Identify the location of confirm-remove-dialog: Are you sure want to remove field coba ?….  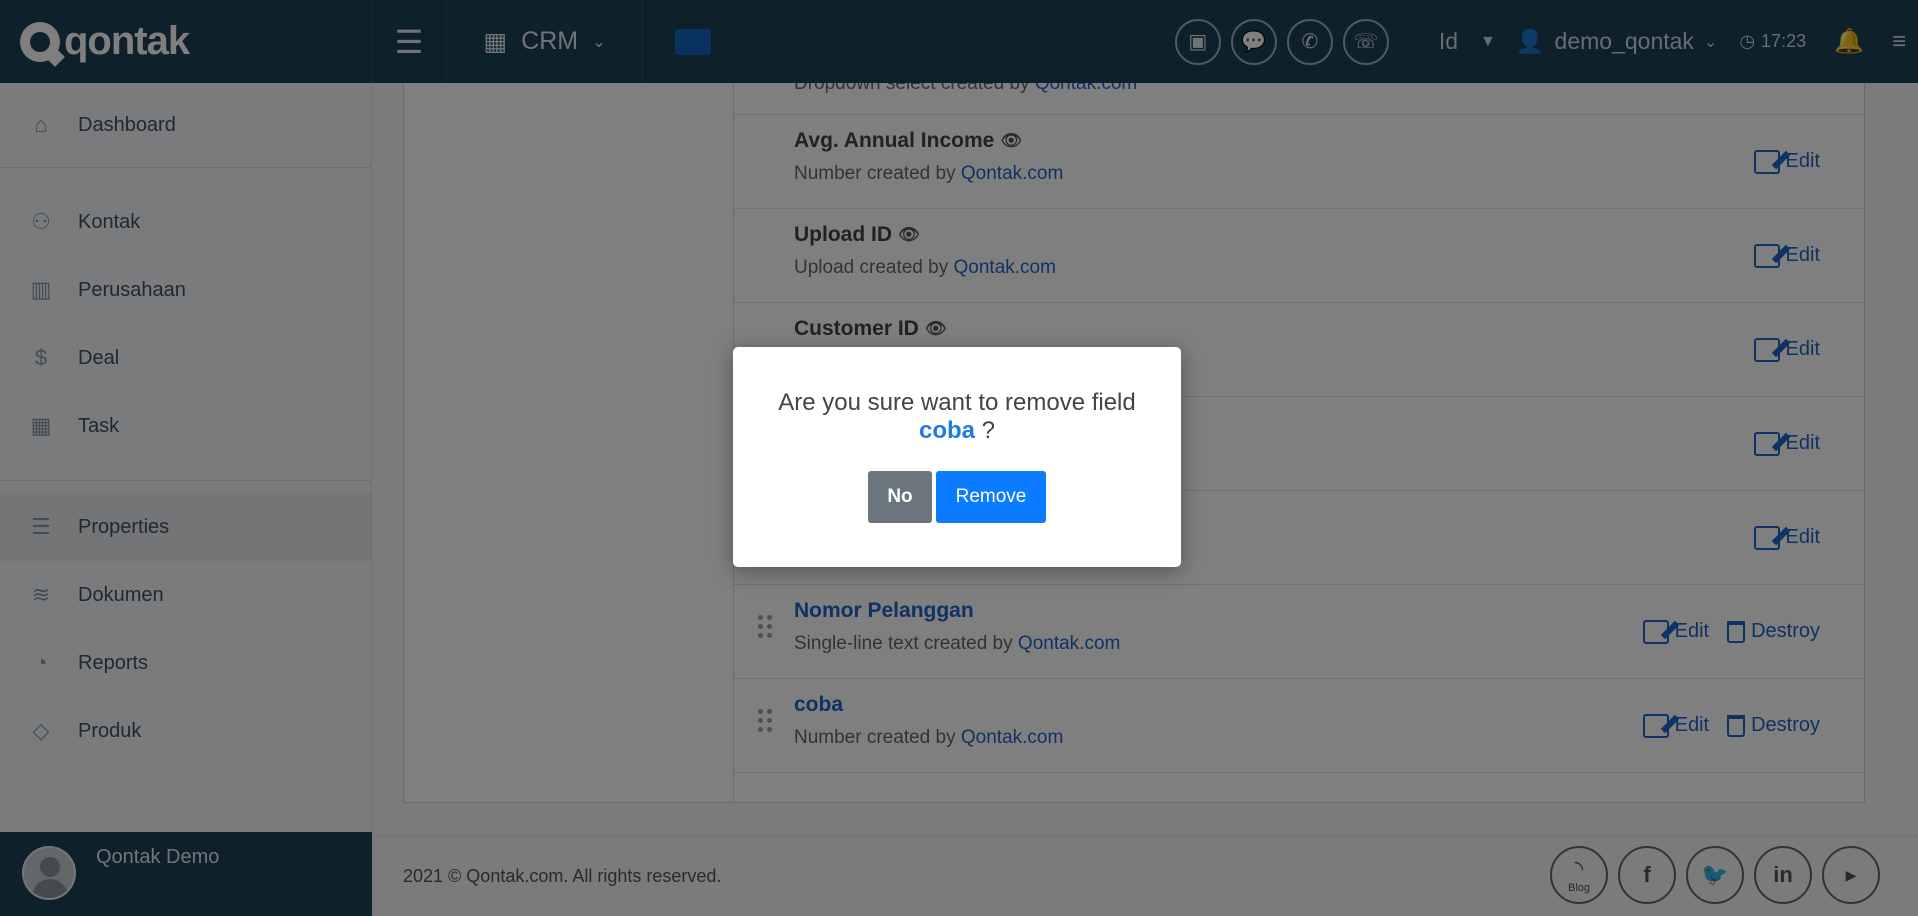
(957, 457).